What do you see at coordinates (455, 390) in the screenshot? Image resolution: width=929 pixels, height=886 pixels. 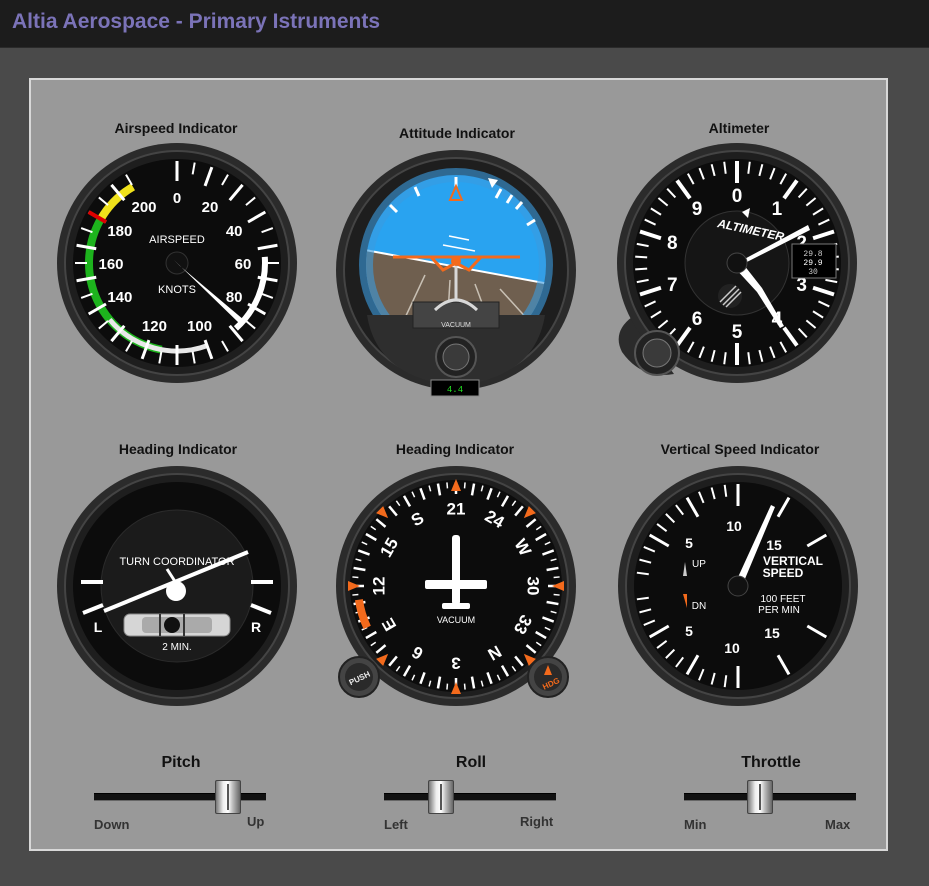 I see `attitude-readout: 4.4` at bounding box center [455, 390].